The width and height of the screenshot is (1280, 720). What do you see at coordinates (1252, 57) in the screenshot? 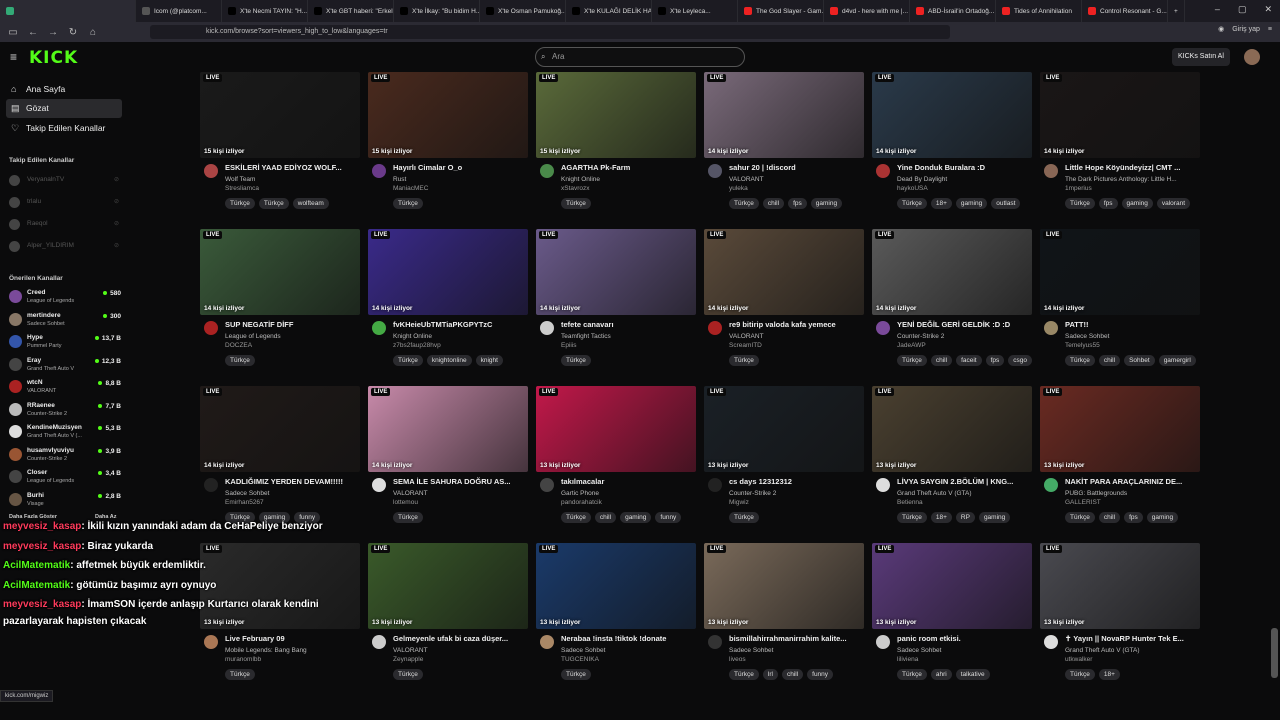
I see `user-avatar` at bounding box center [1252, 57].